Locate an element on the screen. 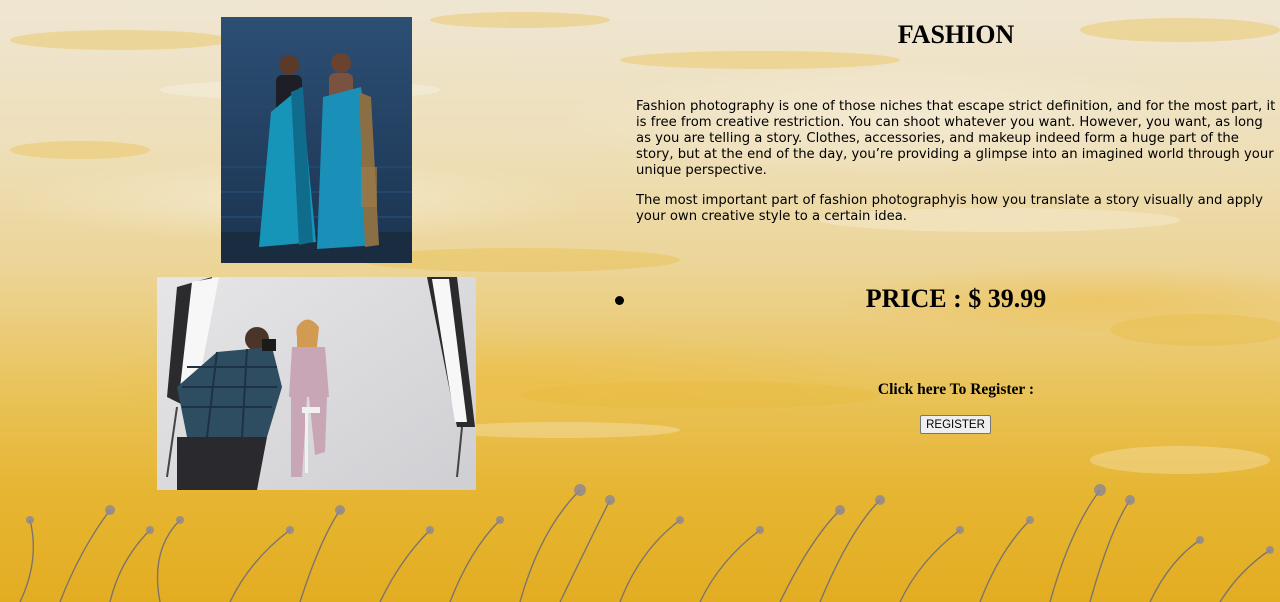 This screenshot has height=602, width=1280. studio-photoshoot-photo is located at coordinates (316, 383).